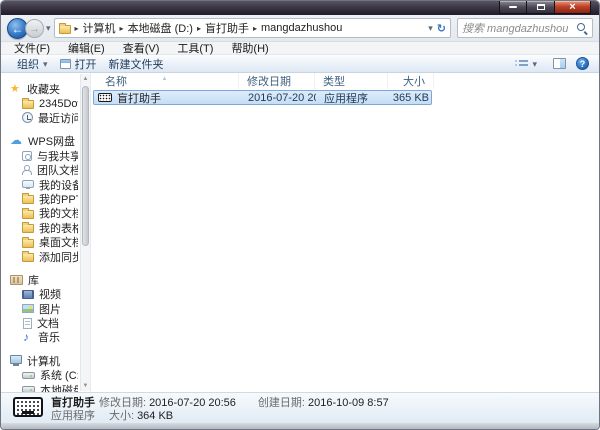 The image size is (600, 430). I want to click on new-folder-label: 新建文件夹, so click(136, 64).